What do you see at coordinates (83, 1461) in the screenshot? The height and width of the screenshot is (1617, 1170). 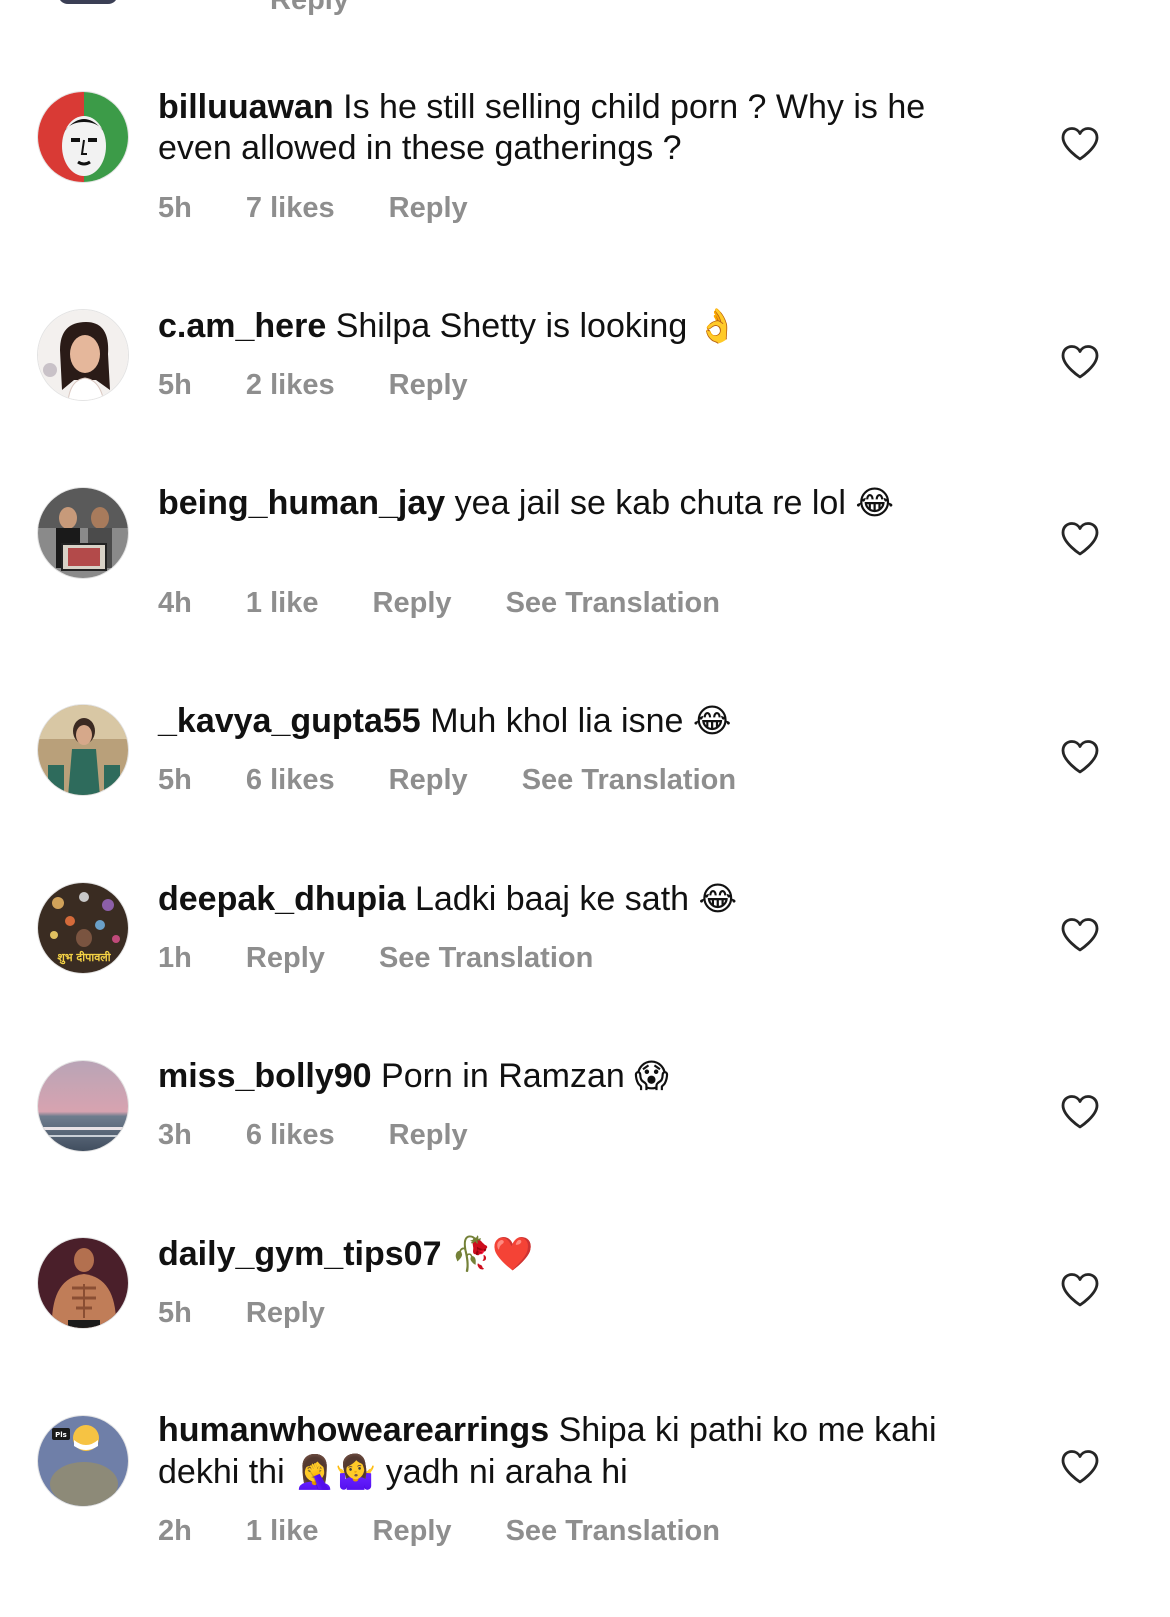 I see `avatar: Pls` at bounding box center [83, 1461].